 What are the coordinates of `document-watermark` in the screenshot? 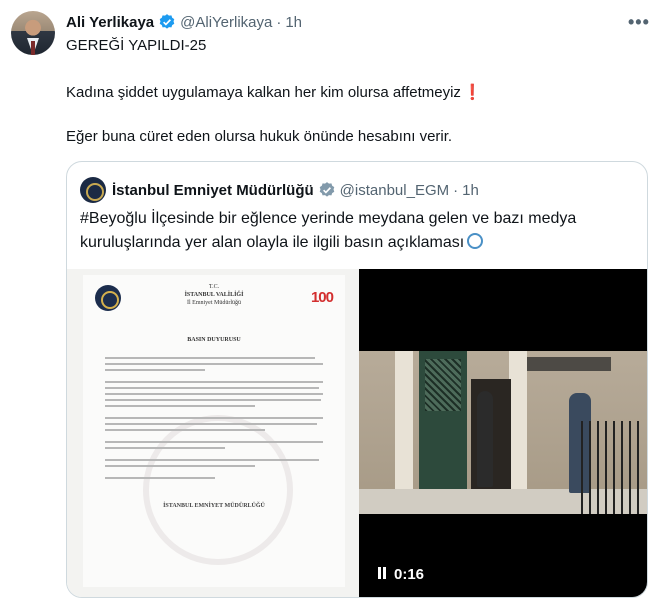 It's located at (218, 490).